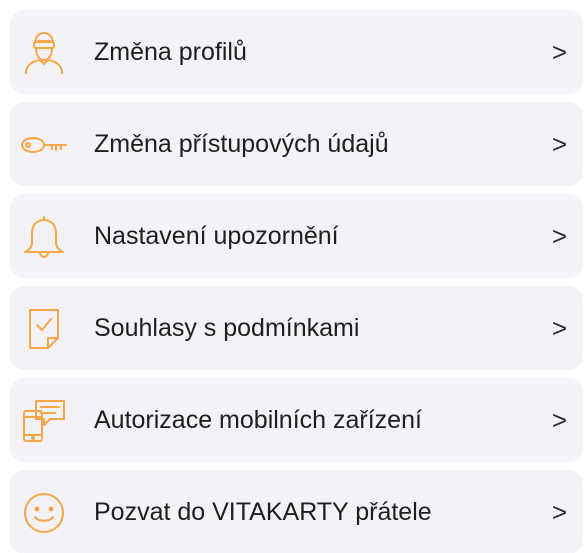 This screenshot has height=553, width=587. What do you see at coordinates (170, 52) in the screenshot?
I see `menu-item-label: Změna profilů` at bounding box center [170, 52].